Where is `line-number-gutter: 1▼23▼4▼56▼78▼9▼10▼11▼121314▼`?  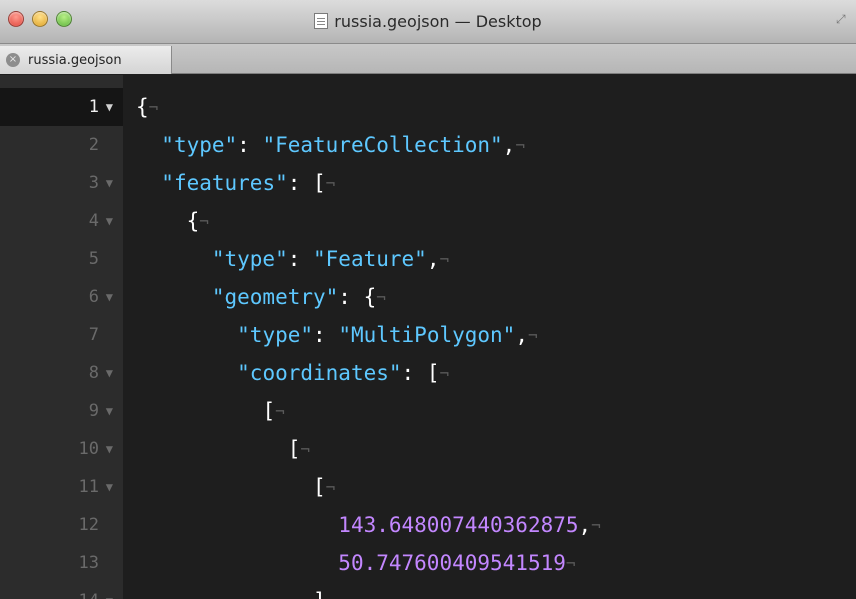
line-number-gutter: 1▼23▼4▼56▼78▼9▼10▼11▼121314▼ is located at coordinates (61, 337).